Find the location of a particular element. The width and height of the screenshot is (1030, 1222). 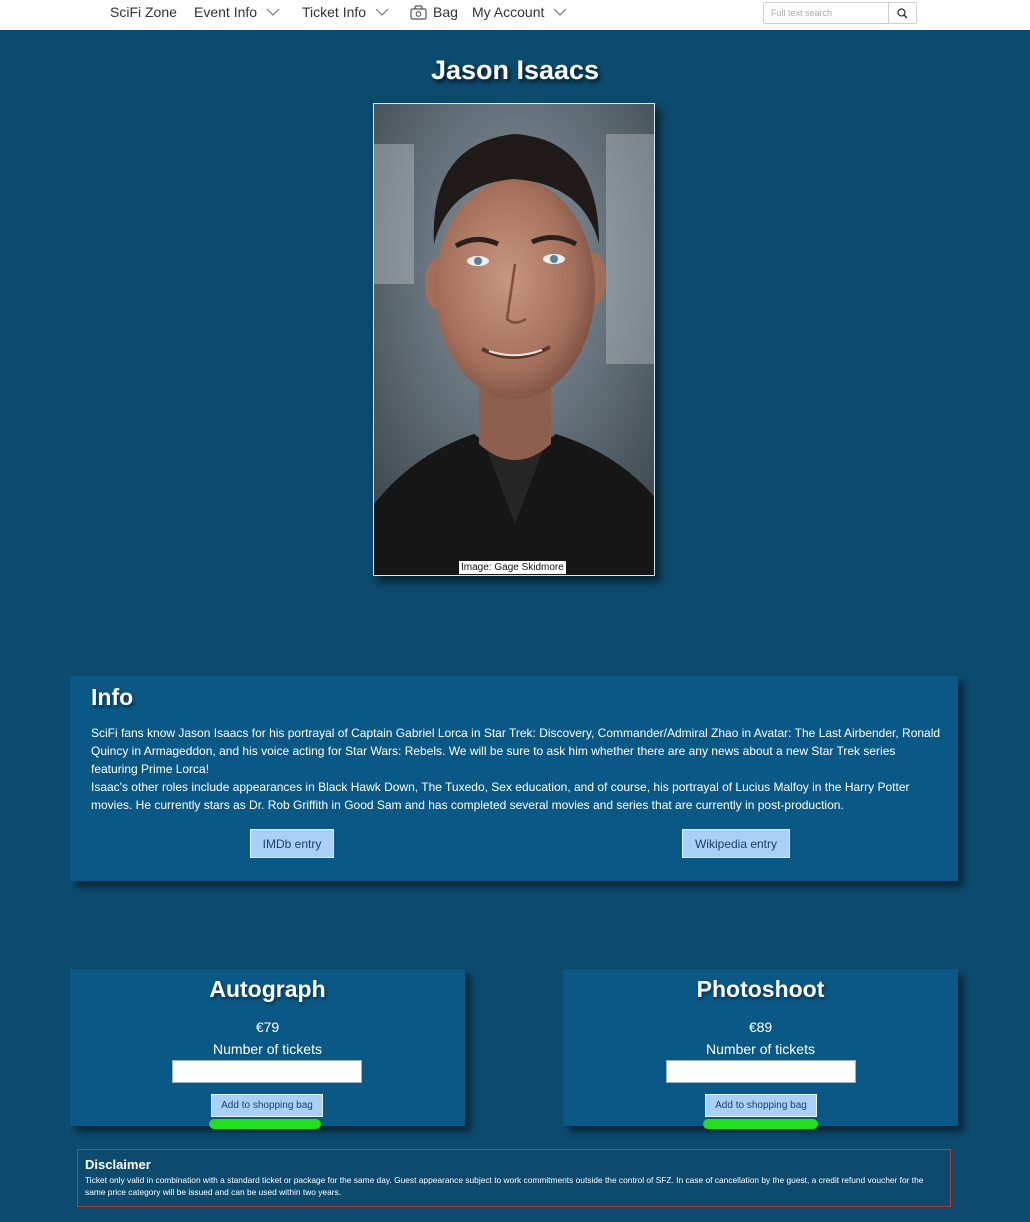

ticket-title: Autograph is located at coordinates (267, 989).